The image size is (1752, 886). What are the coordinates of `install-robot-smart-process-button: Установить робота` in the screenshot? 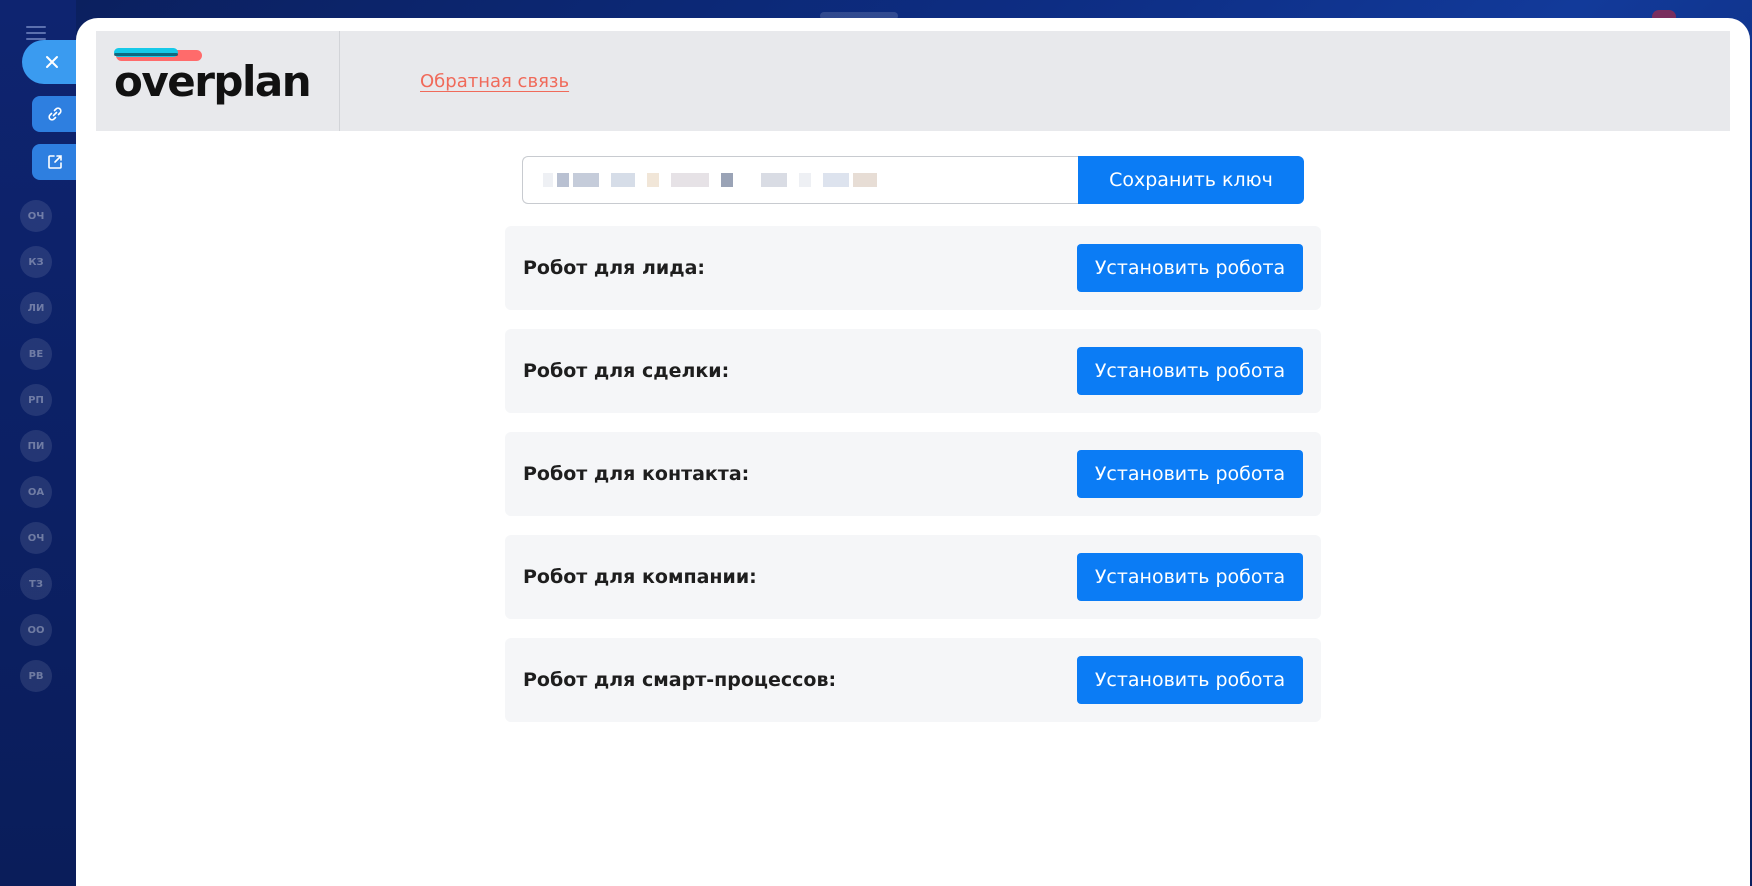 It's located at (1190, 680).